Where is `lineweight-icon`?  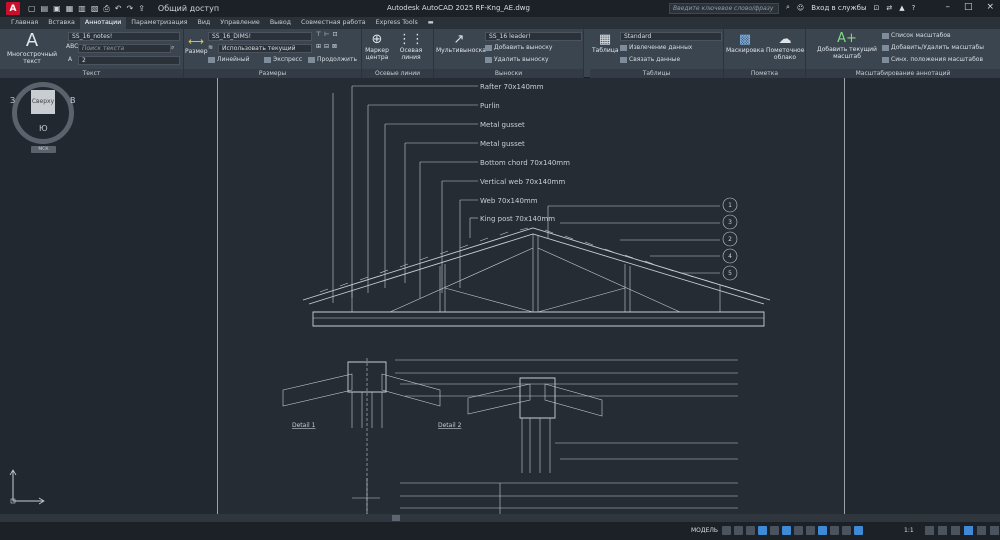
lineweight-icon is located at coordinates (798, 530).